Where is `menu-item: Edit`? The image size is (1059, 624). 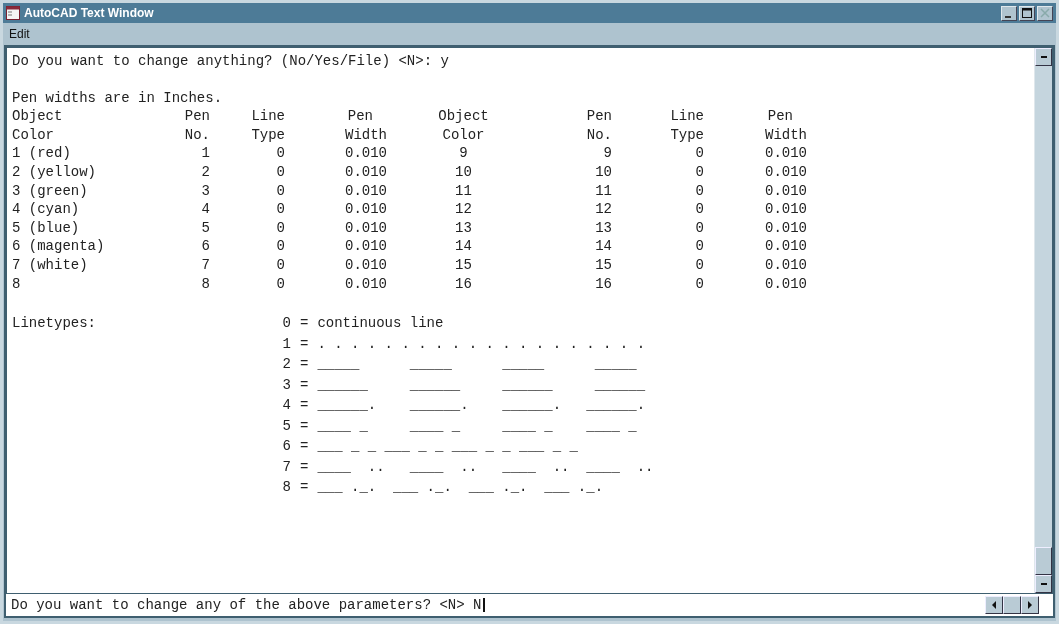
menu-item: Edit is located at coordinates (19, 34).